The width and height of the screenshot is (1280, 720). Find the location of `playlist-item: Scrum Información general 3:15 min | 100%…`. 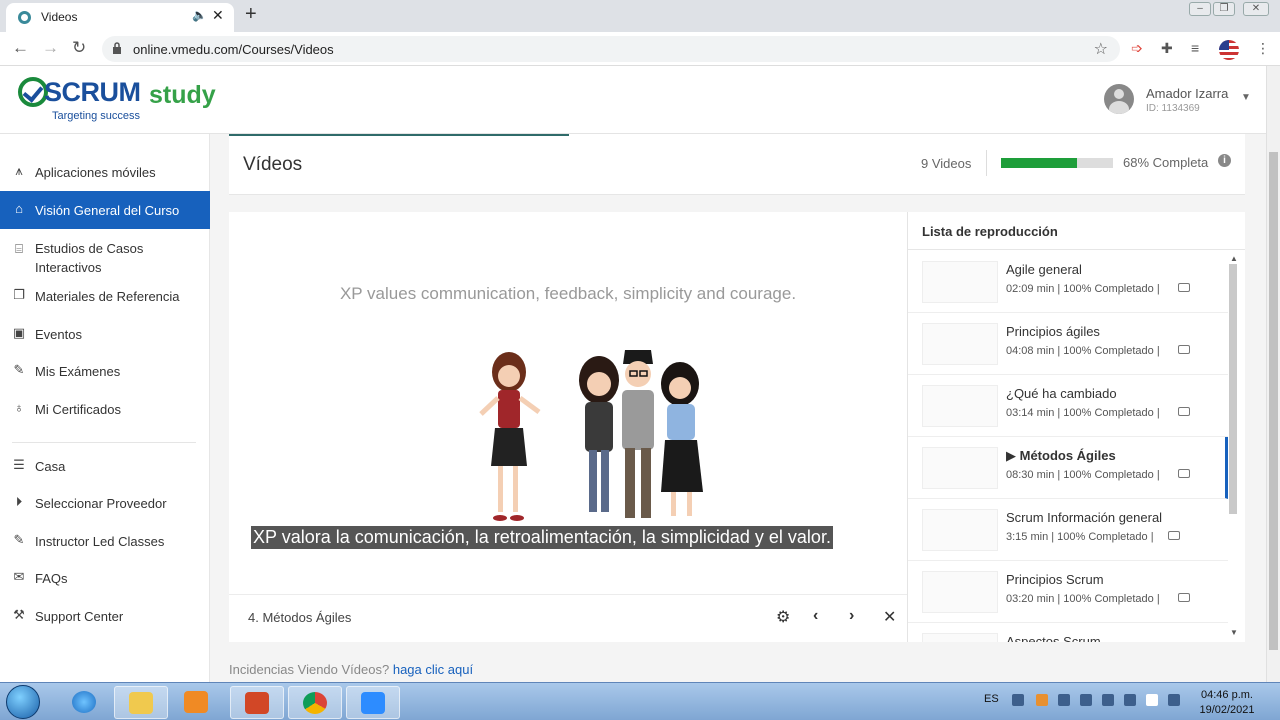

playlist-item: Scrum Información general 3:15 min | 100%… is located at coordinates (1068, 530).